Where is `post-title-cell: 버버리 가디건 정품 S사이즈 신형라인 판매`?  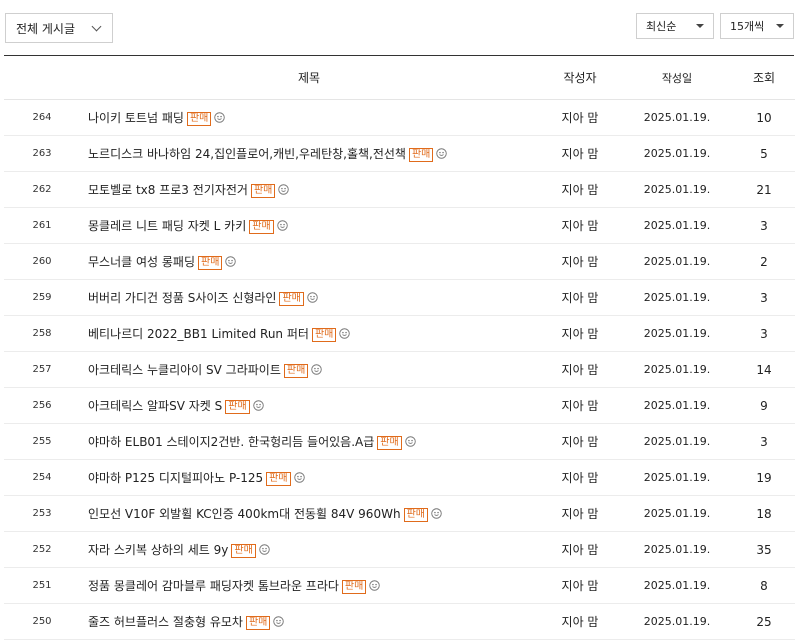 post-title-cell: 버버리 가디건 정품 S사이즈 신형라인 판매 is located at coordinates (309, 297).